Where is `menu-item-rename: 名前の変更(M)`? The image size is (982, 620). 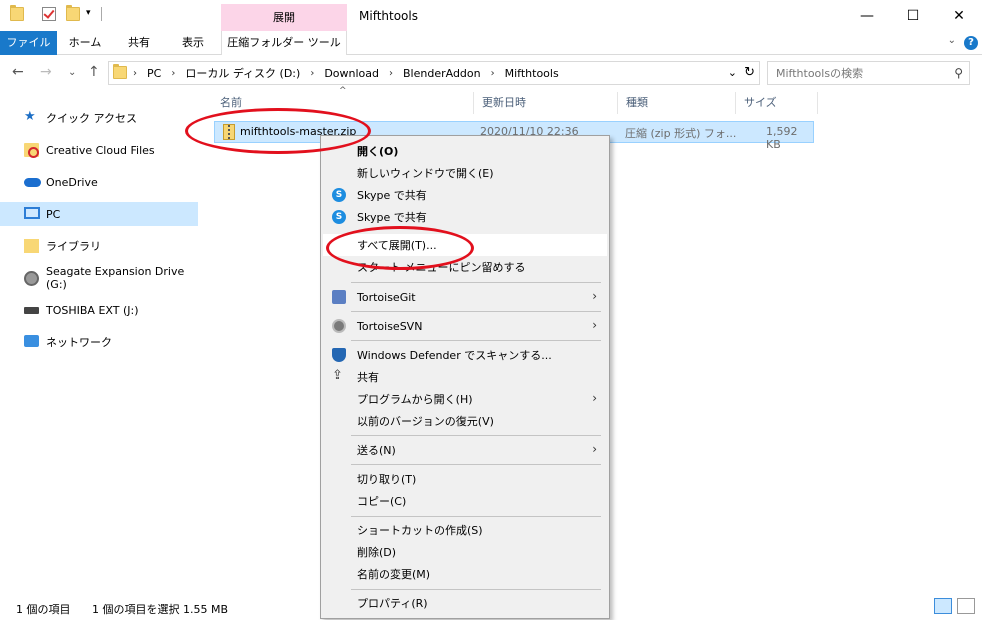 menu-item-rename: 名前の変更(M) is located at coordinates (465, 574).